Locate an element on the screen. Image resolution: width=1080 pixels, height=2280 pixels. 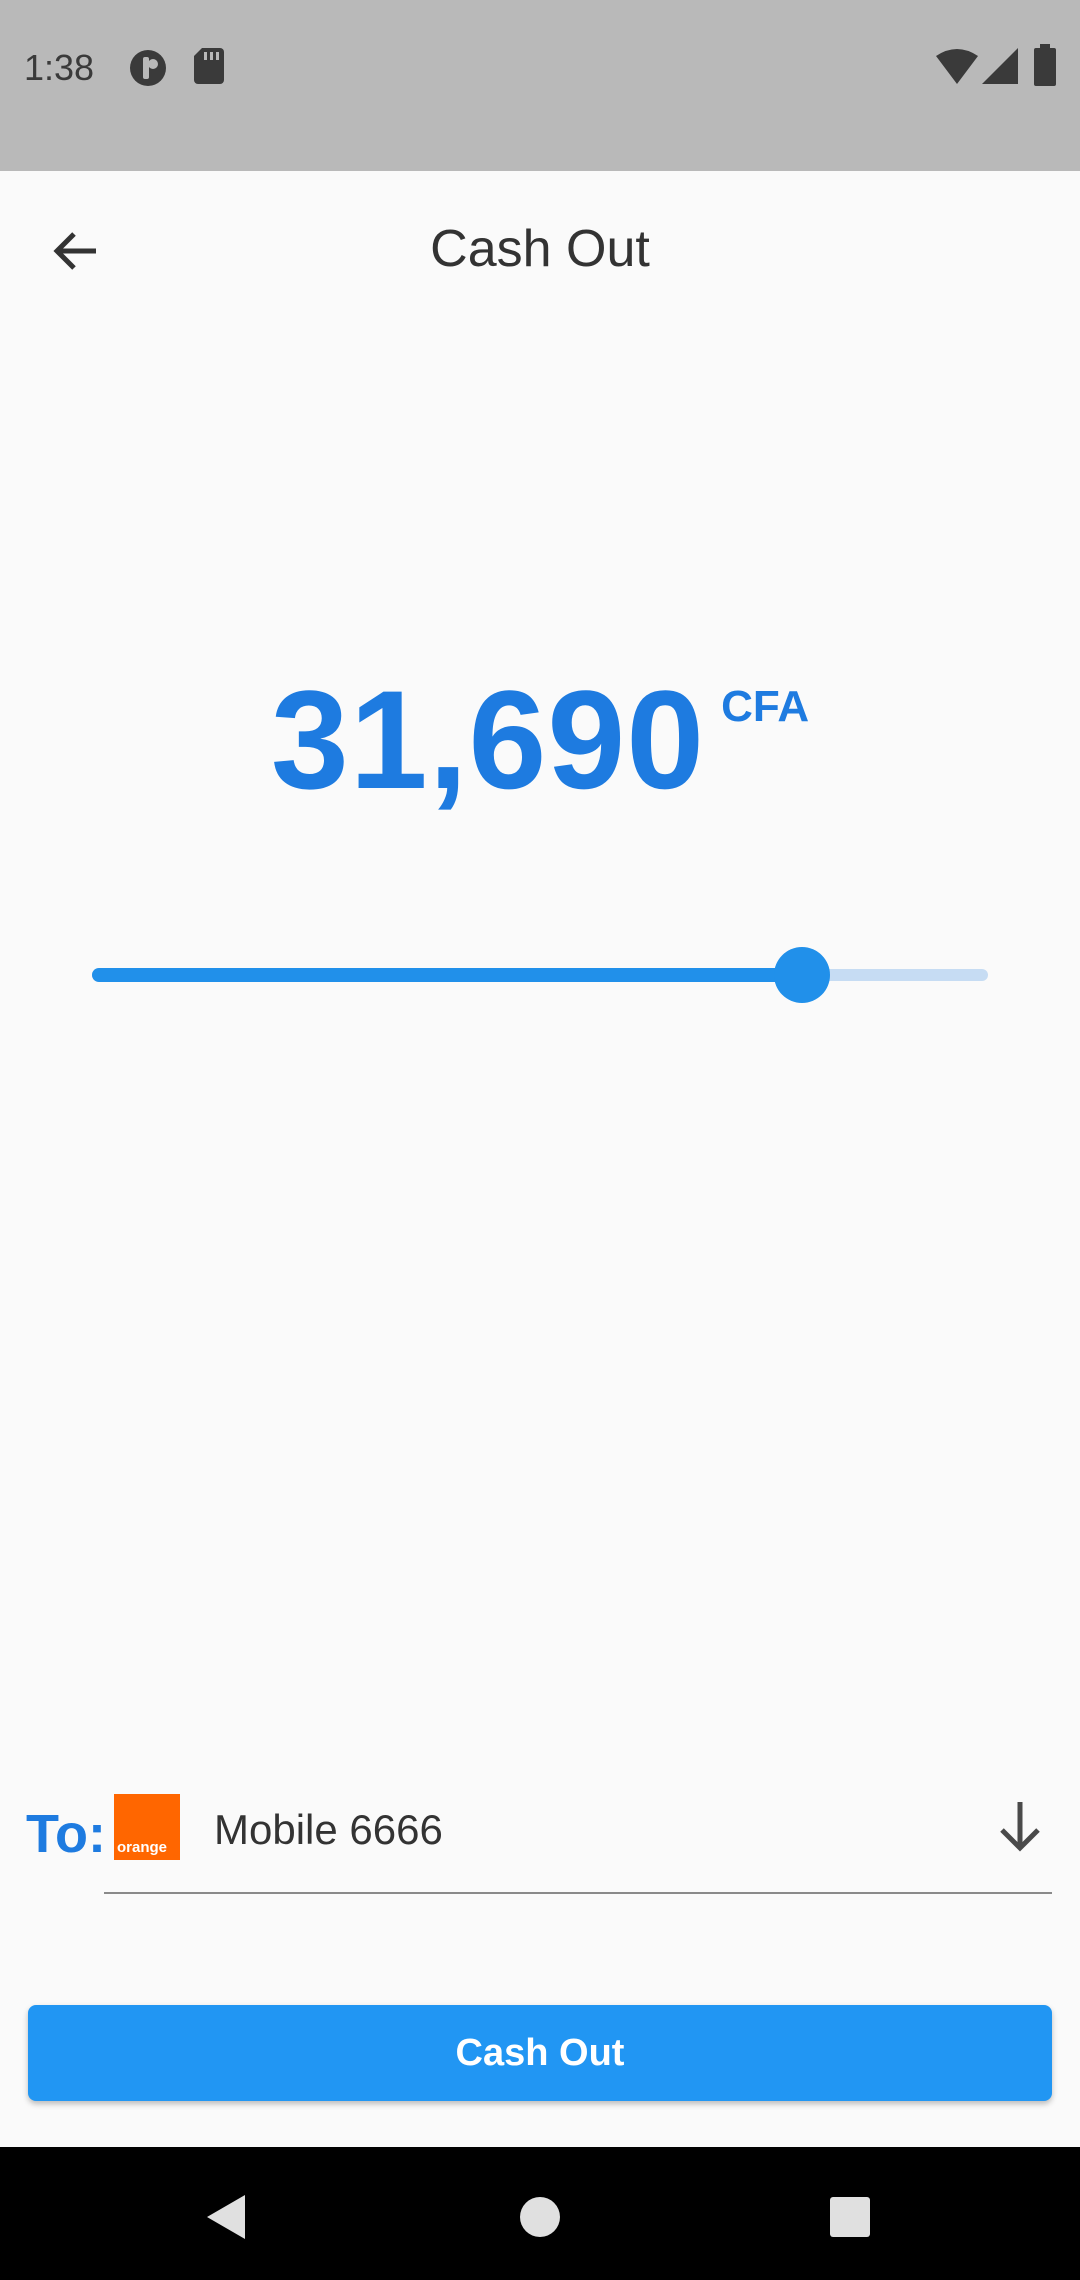
back-triangle-icon is located at coordinates (226, 2217).